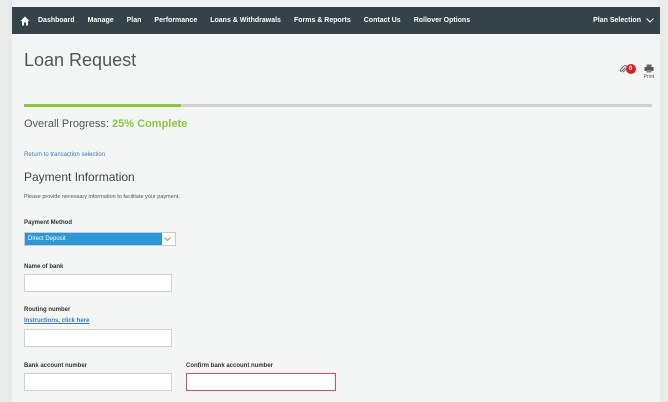 The width and height of the screenshot is (668, 402). What do you see at coordinates (382, 20) in the screenshot?
I see `nav-item-contact-us: Contact Us` at bounding box center [382, 20].